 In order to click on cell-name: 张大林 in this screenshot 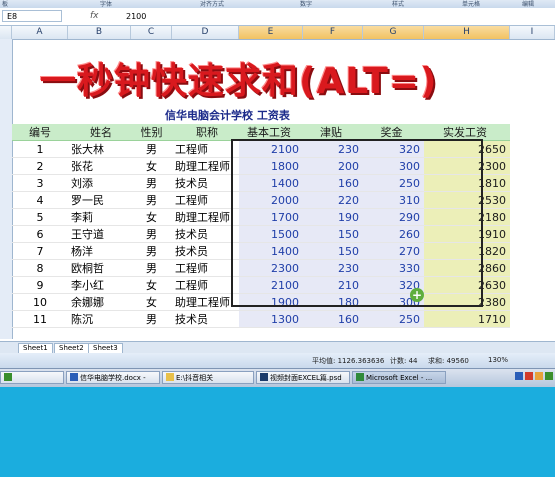, I will do `click(99, 149)`.